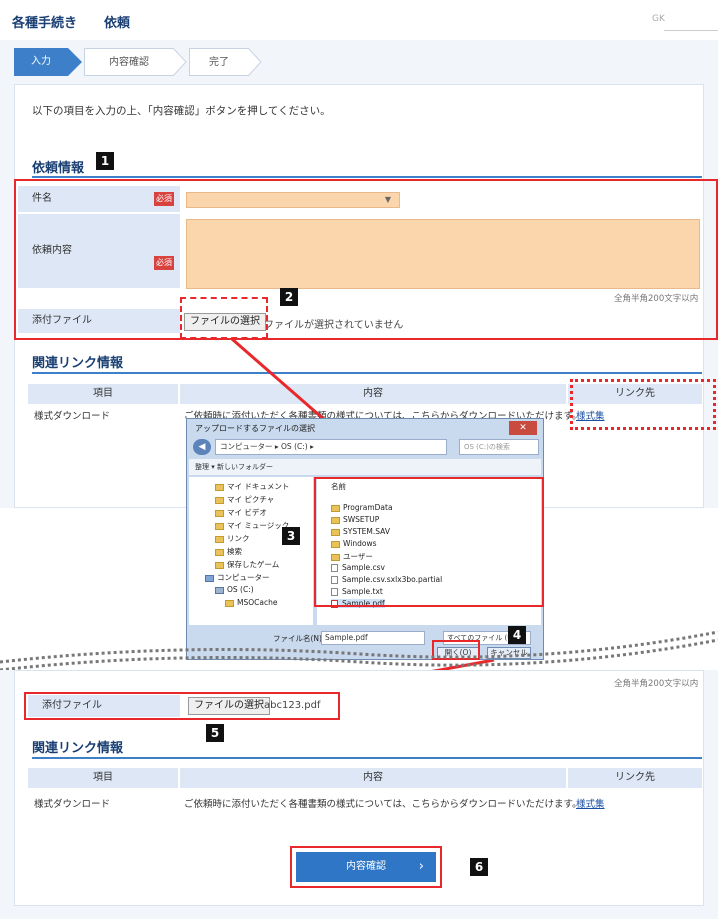 Image resolution: width=718 pixels, height=919 pixels. I want to click on header-title: 各種手続き, so click(45, 23).